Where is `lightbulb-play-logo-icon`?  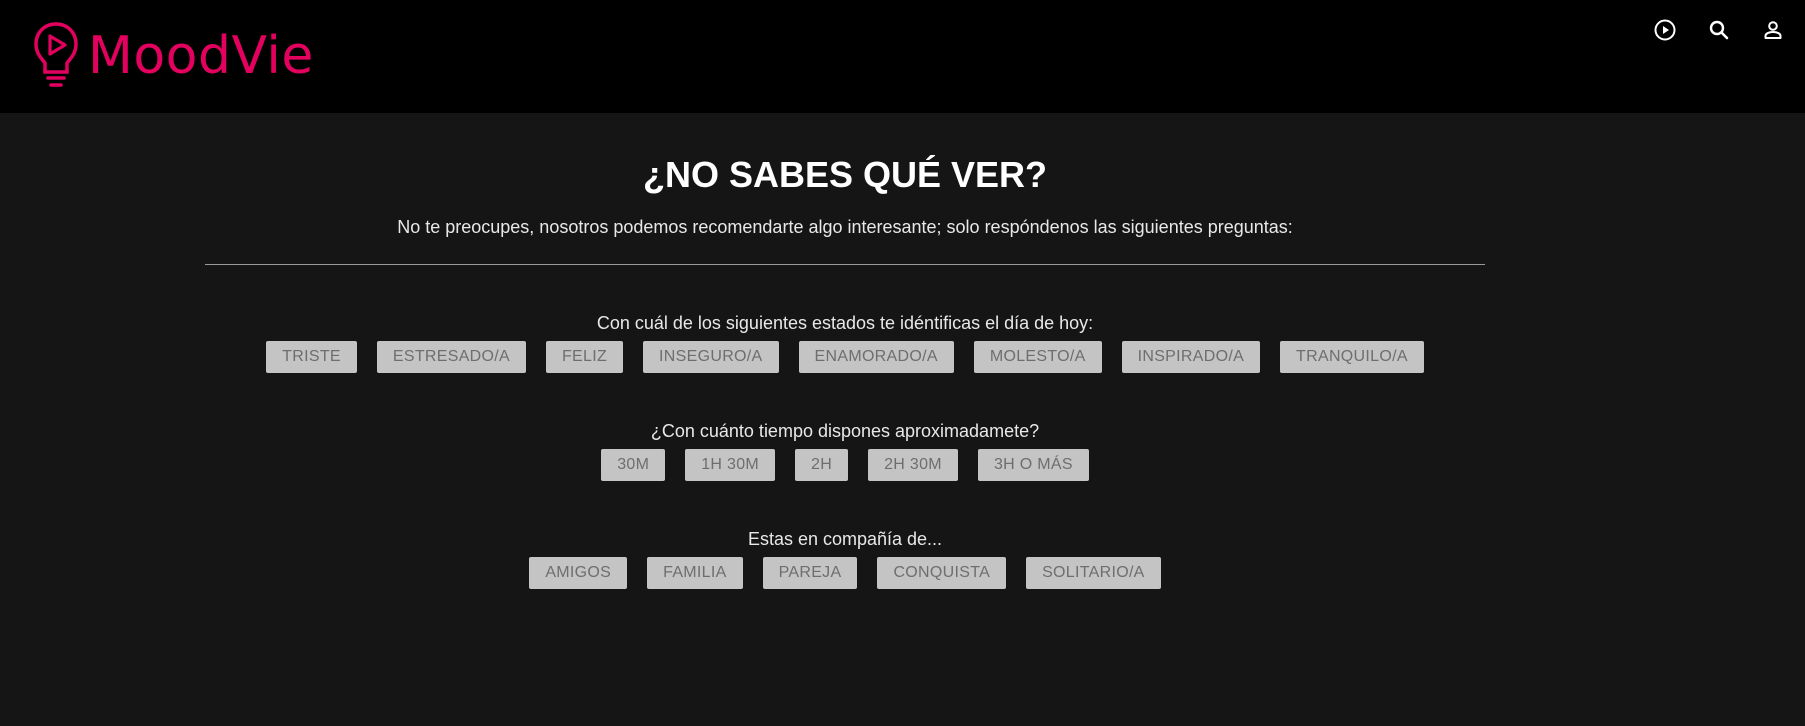 lightbulb-play-logo-icon is located at coordinates (56, 54).